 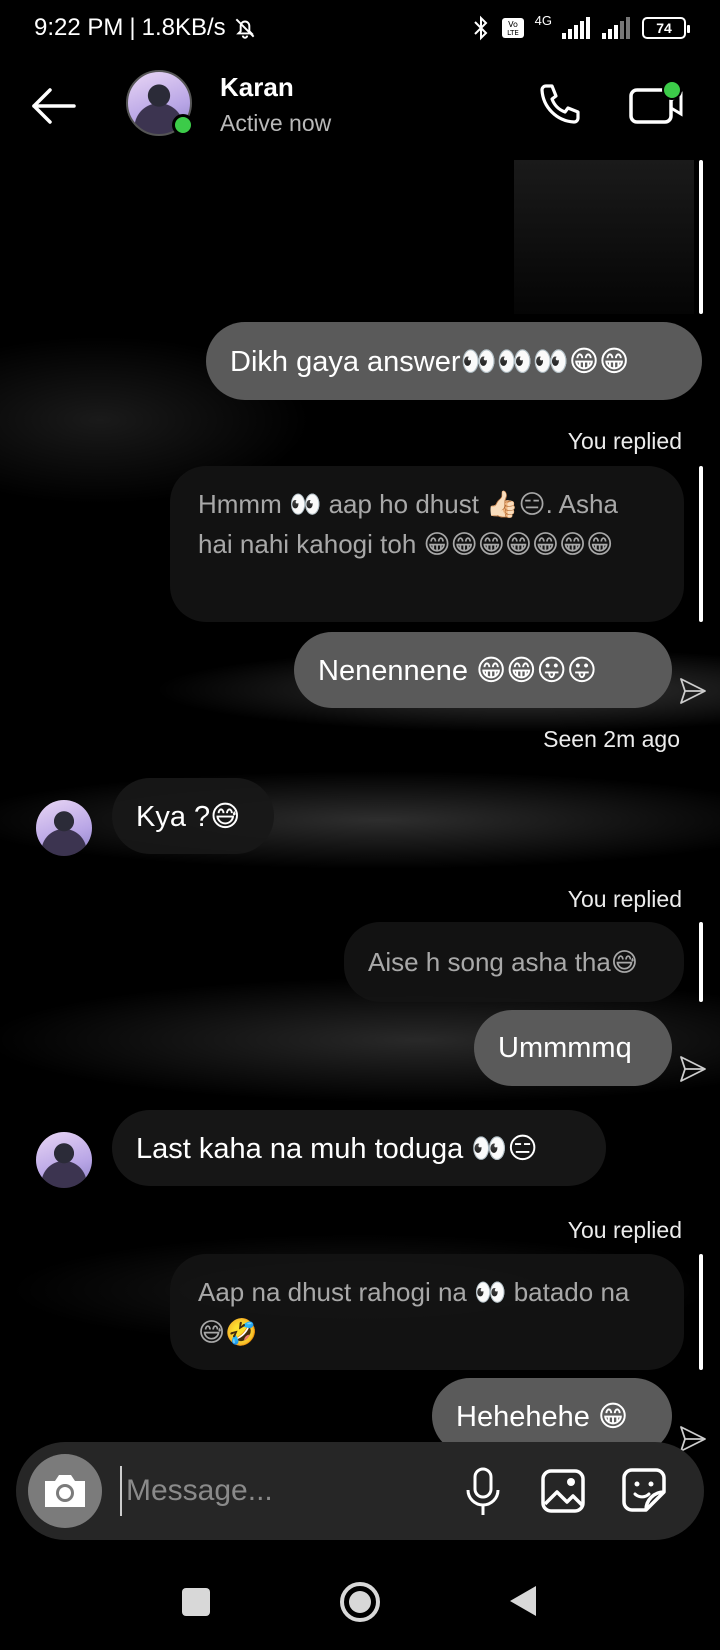 What do you see at coordinates (483, 670) in the screenshot?
I see `sent-message: Nenennene 😁😁😛😛` at bounding box center [483, 670].